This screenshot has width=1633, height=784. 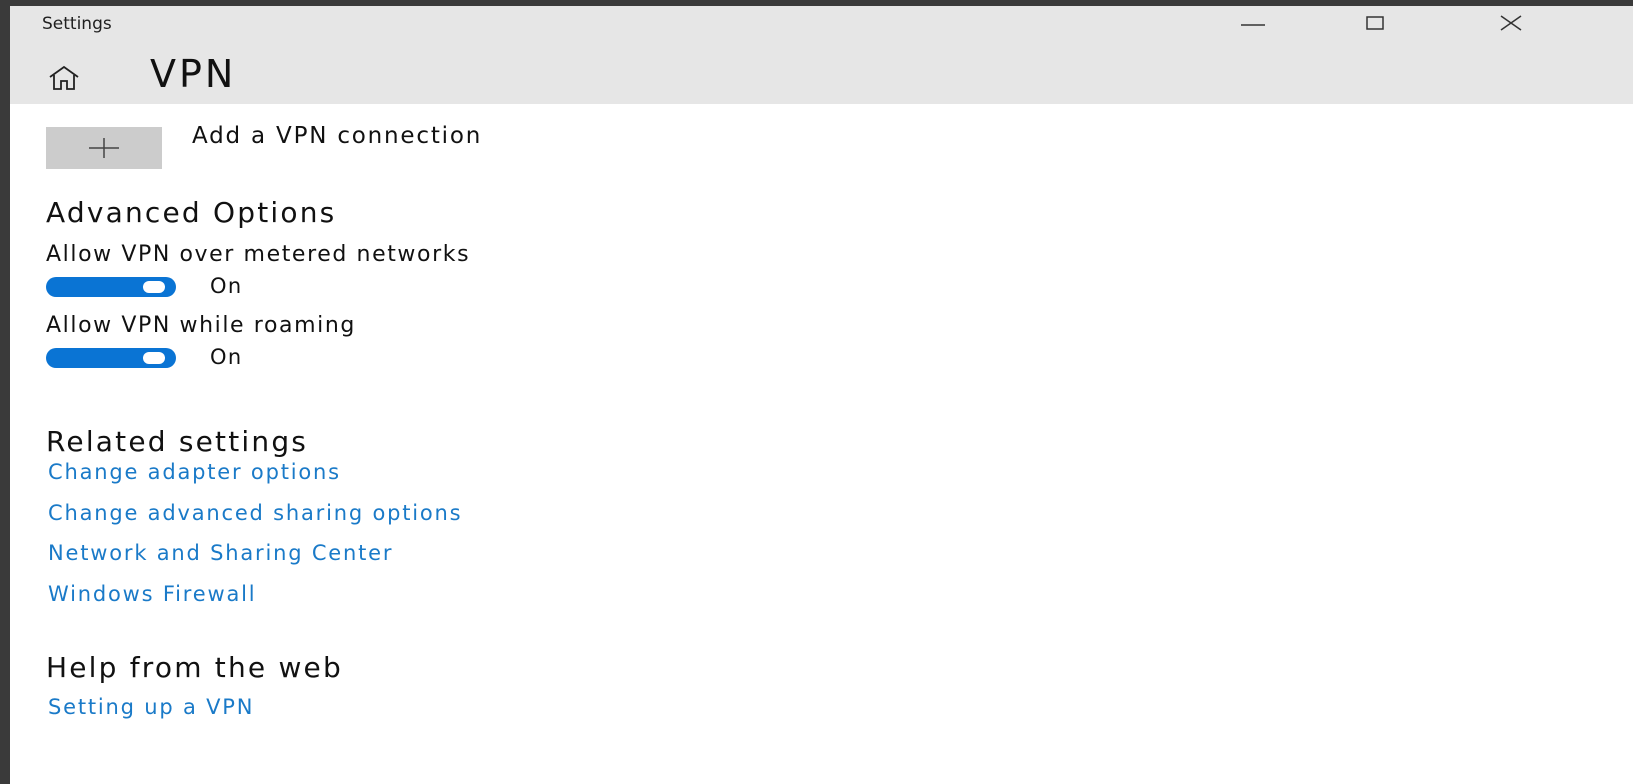 I want to click on page-title: VPN, so click(x=193, y=74).